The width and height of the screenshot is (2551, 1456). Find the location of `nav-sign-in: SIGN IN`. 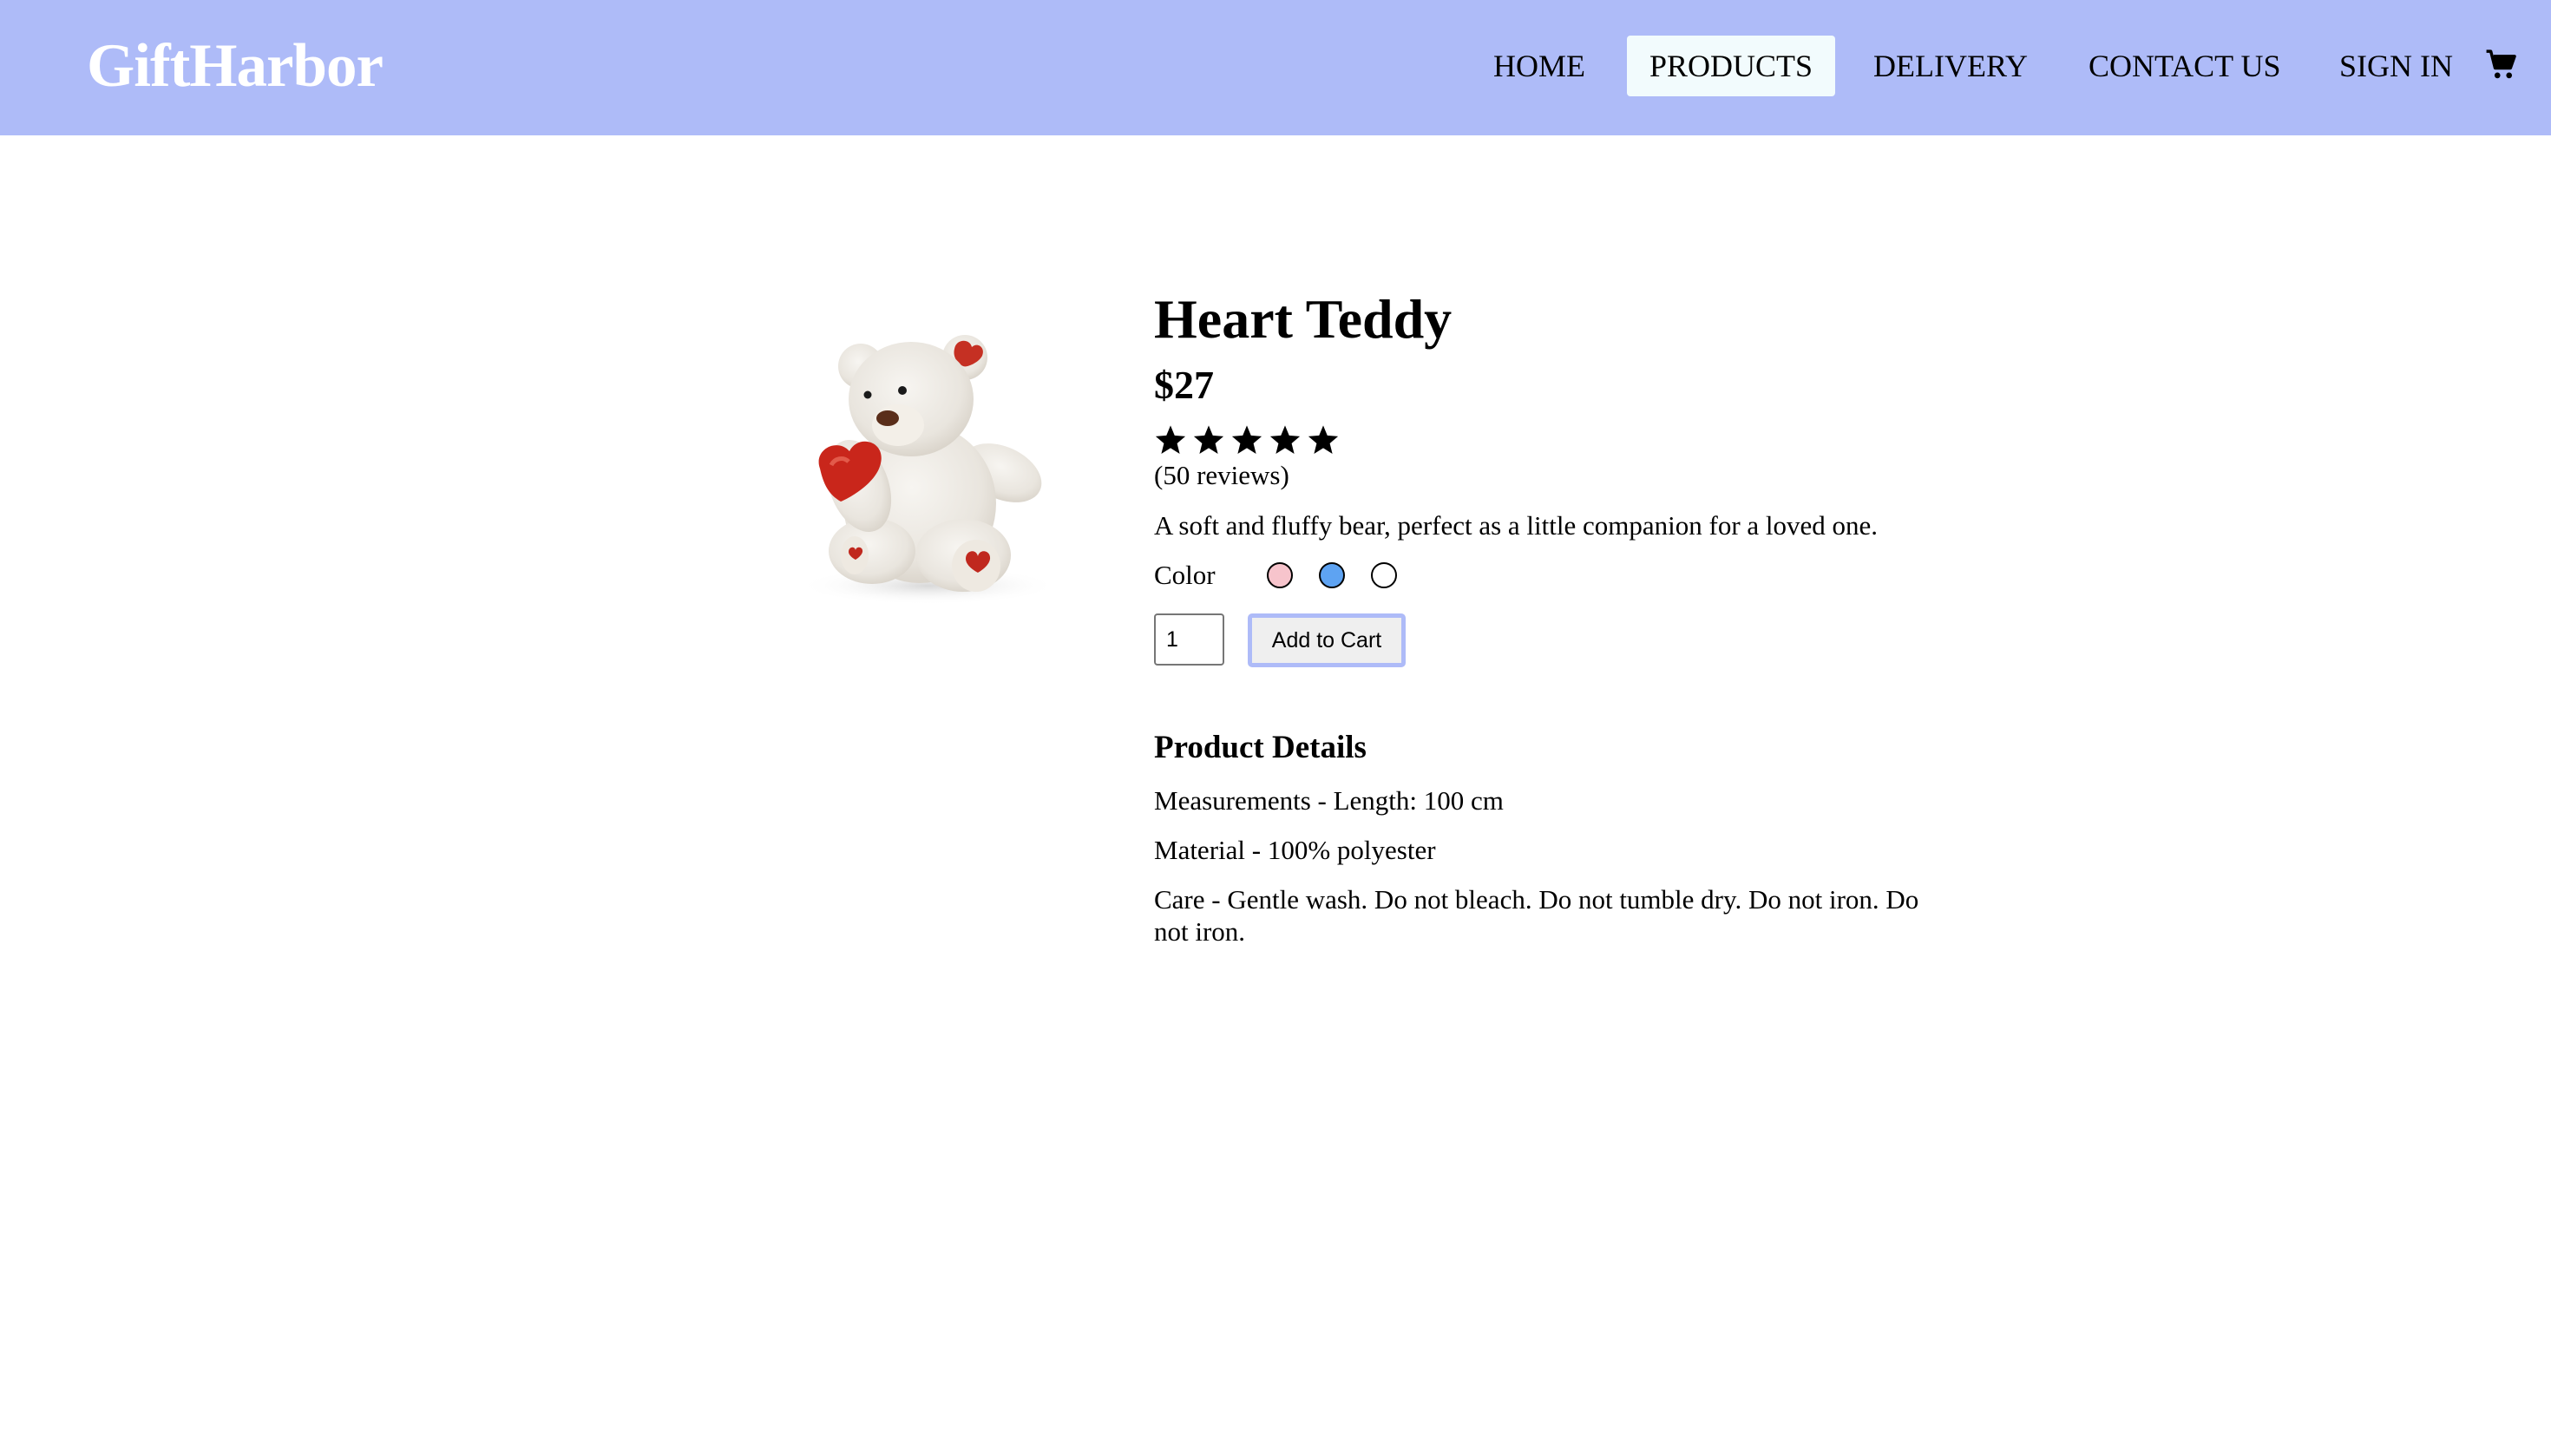

nav-sign-in: SIGN IN is located at coordinates (2396, 66).